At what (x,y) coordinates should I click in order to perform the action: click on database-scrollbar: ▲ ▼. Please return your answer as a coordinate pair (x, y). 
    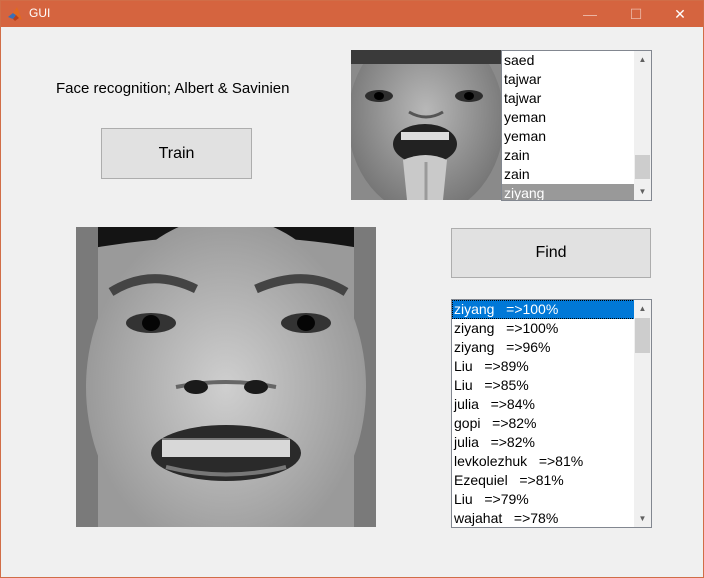
    Looking at the image, I should click on (642, 125).